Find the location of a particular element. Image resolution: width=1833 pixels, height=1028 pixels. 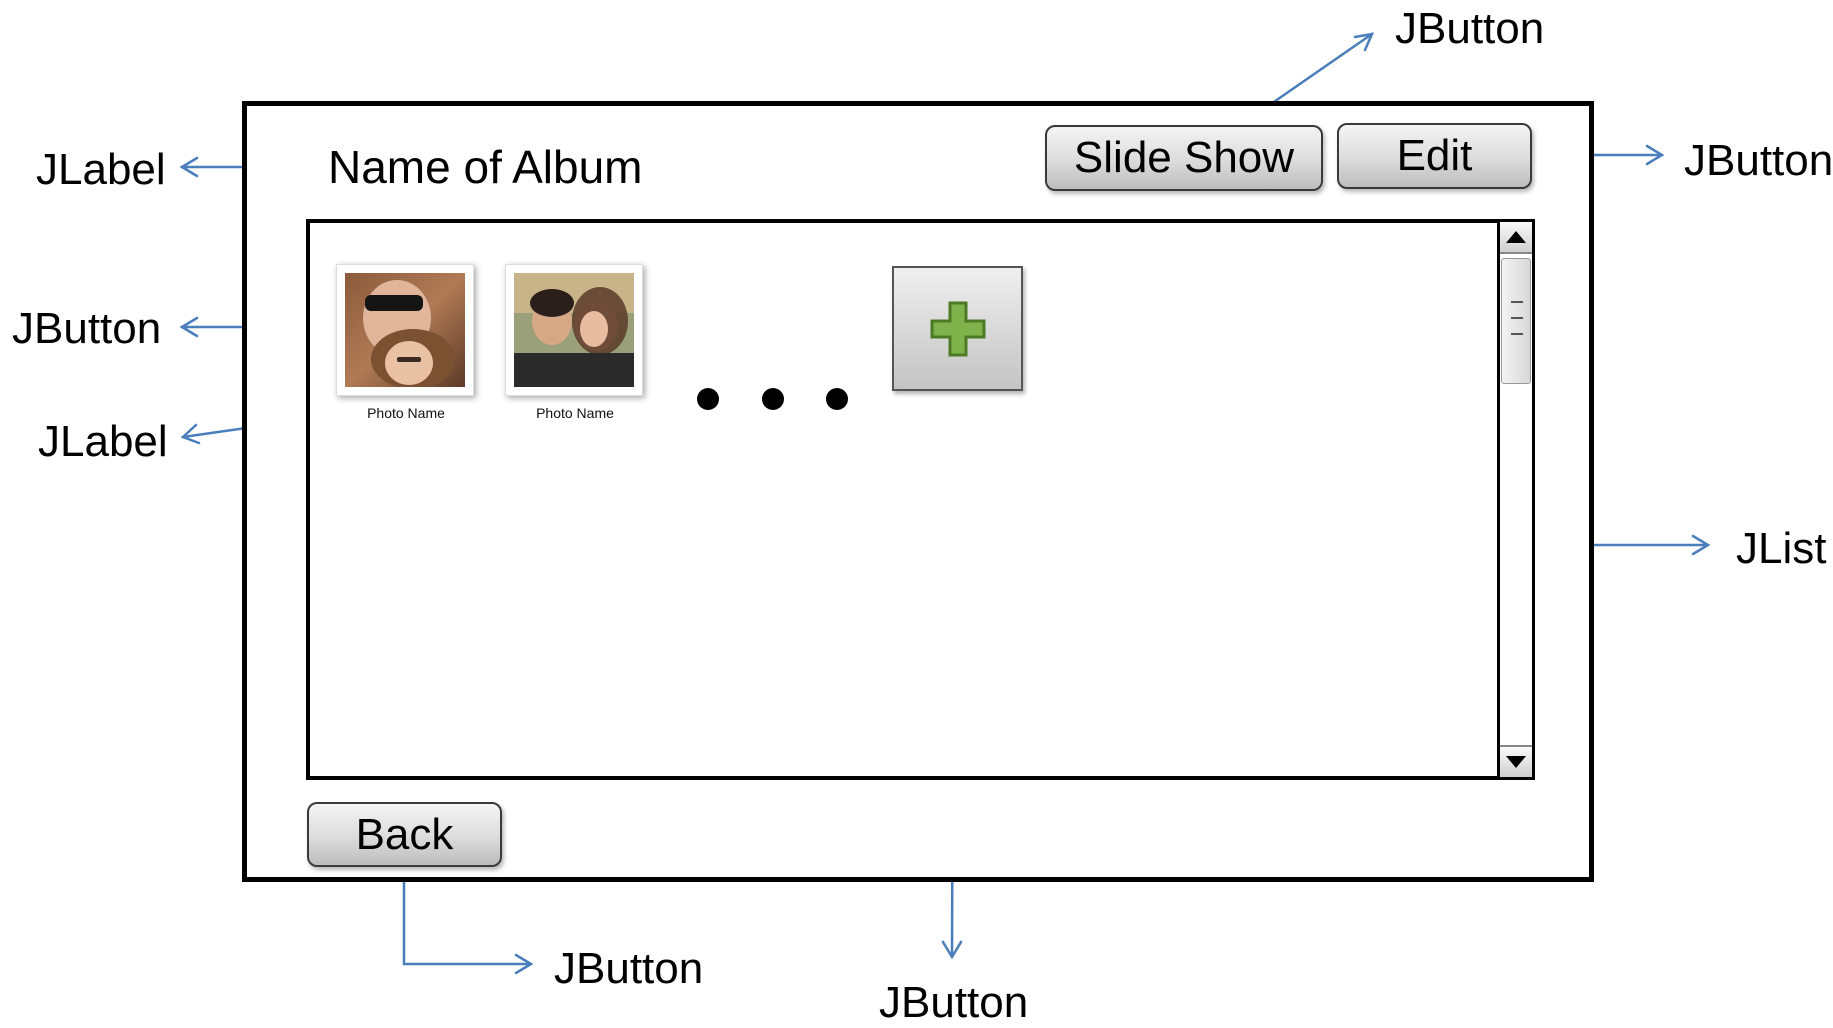

triangle-up-icon is located at coordinates (1516, 238).